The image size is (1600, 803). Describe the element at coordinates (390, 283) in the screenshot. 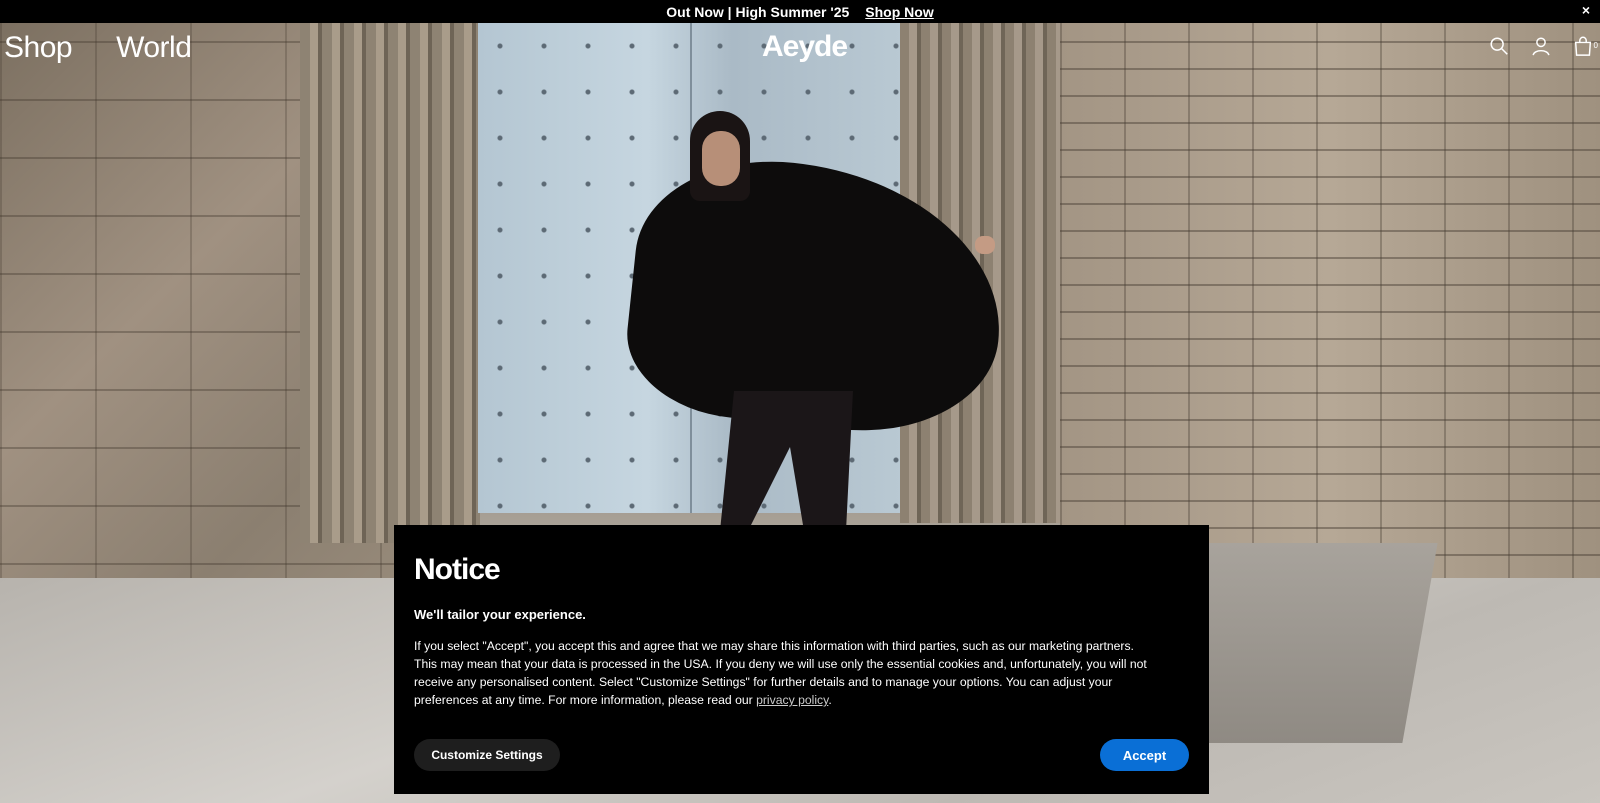

I see `stone-arch-left` at that location.